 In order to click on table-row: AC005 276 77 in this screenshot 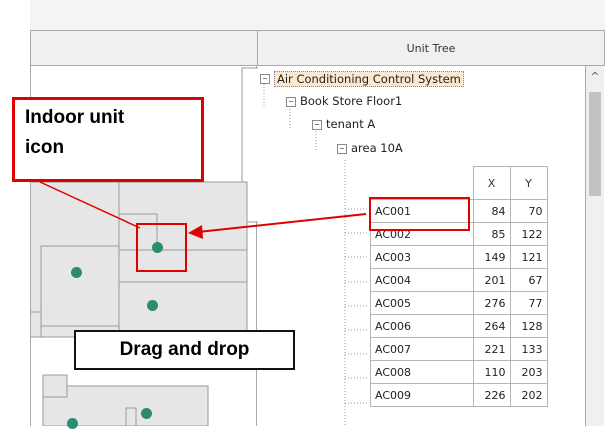, I will do `click(459, 303)`.